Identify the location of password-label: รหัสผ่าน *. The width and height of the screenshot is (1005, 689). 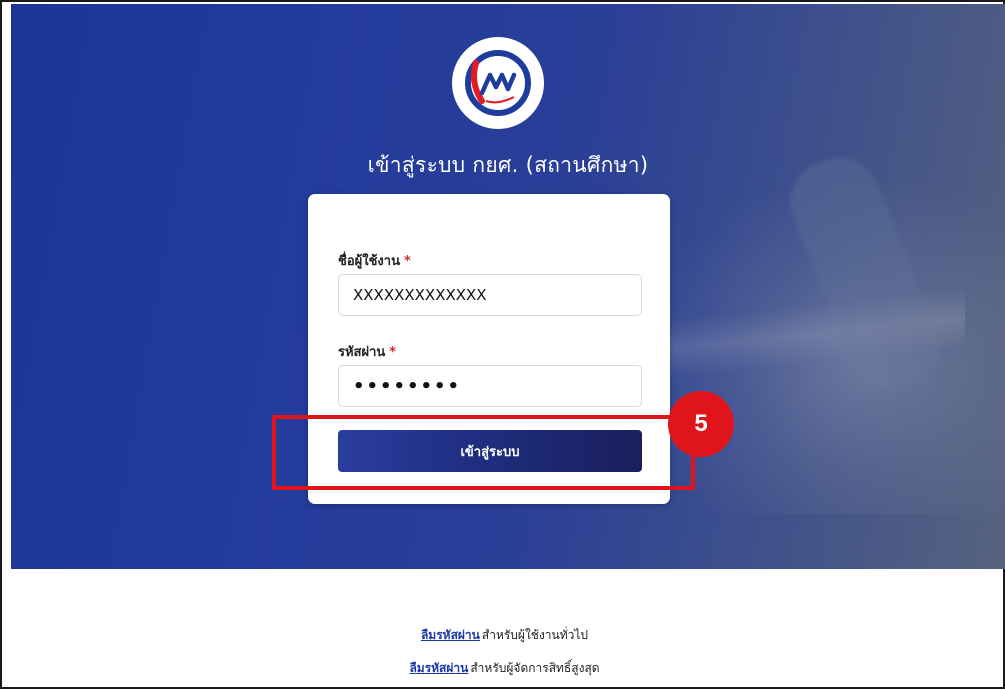
(367, 351).